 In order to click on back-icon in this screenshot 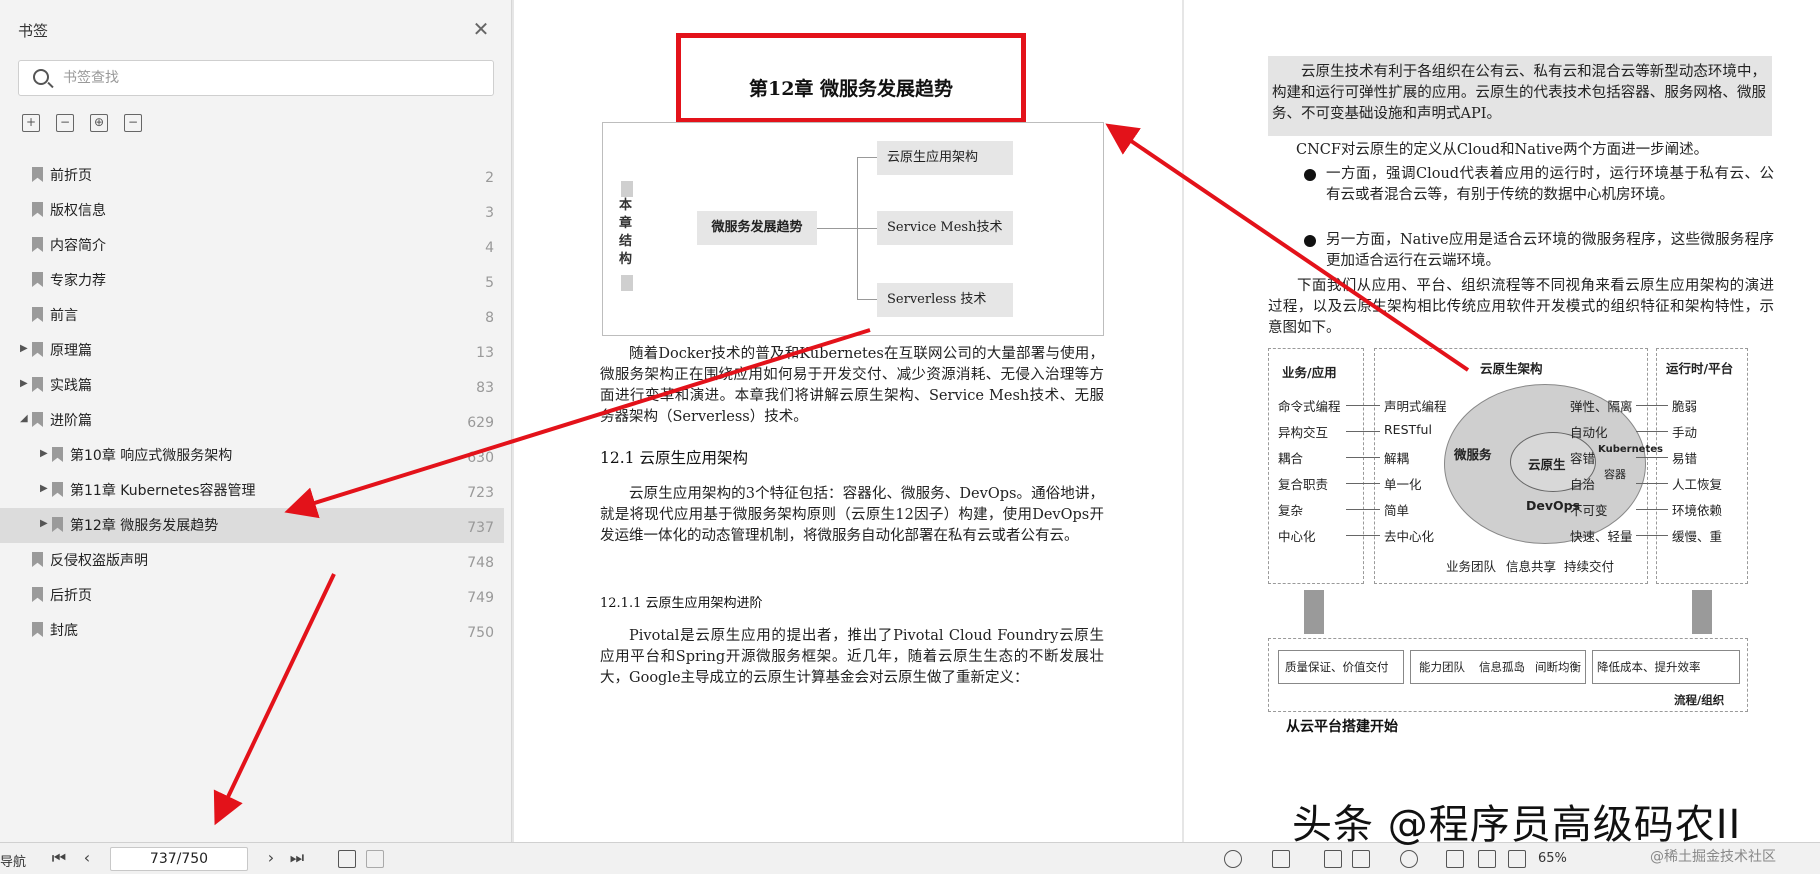, I will do `click(347, 859)`.